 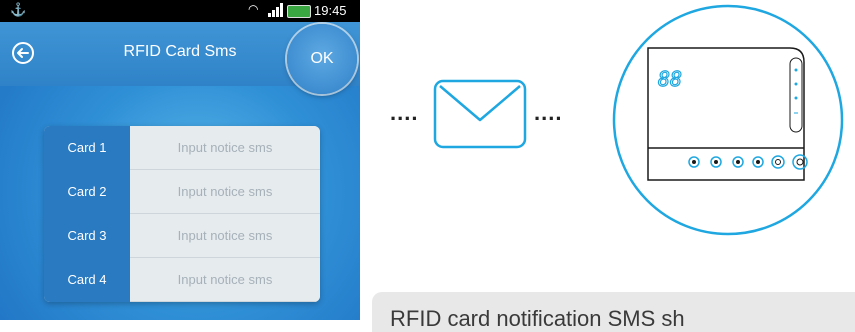 I want to click on card-label: Card 4, so click(x=87, y=280).